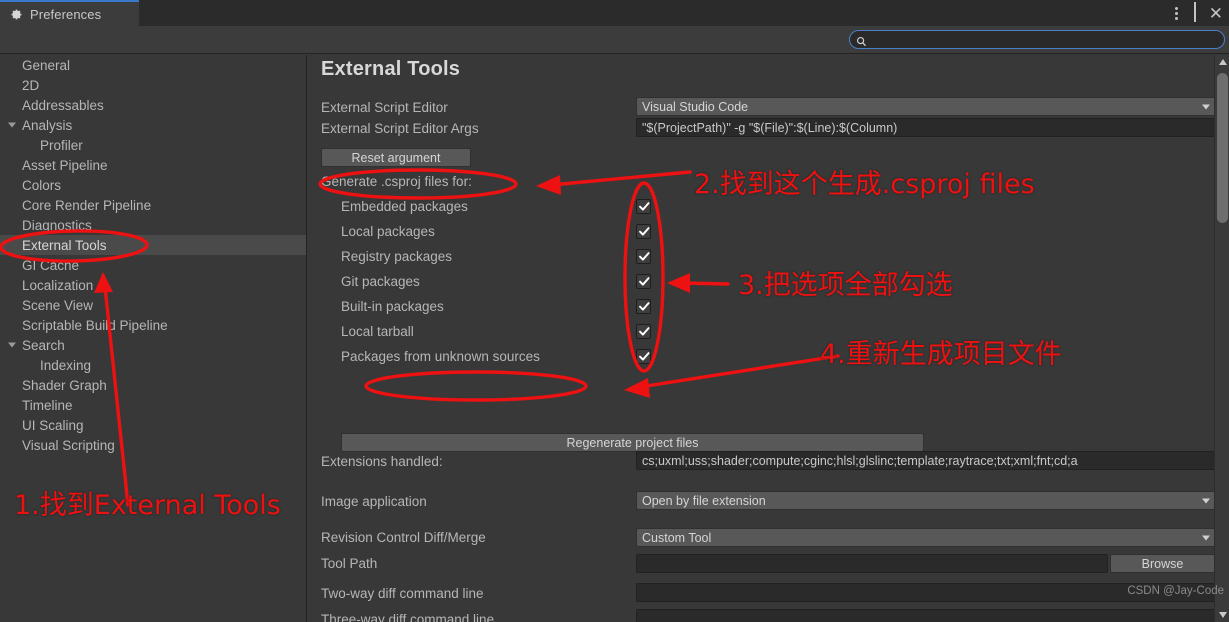  What do you see at coordinates (153, 265) in the screenshot?
I see `sidebar-item-gi-cache: GI Cache` at bounding box center [153, 265].